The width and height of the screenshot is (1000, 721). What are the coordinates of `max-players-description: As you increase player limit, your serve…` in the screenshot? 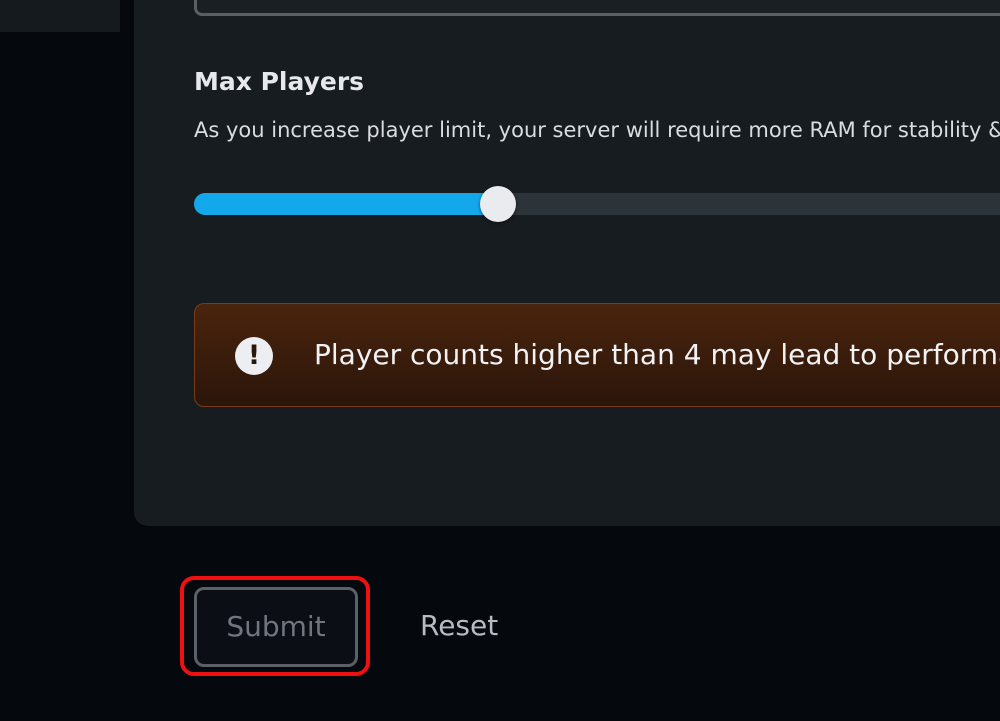 It's located at (597, 130).